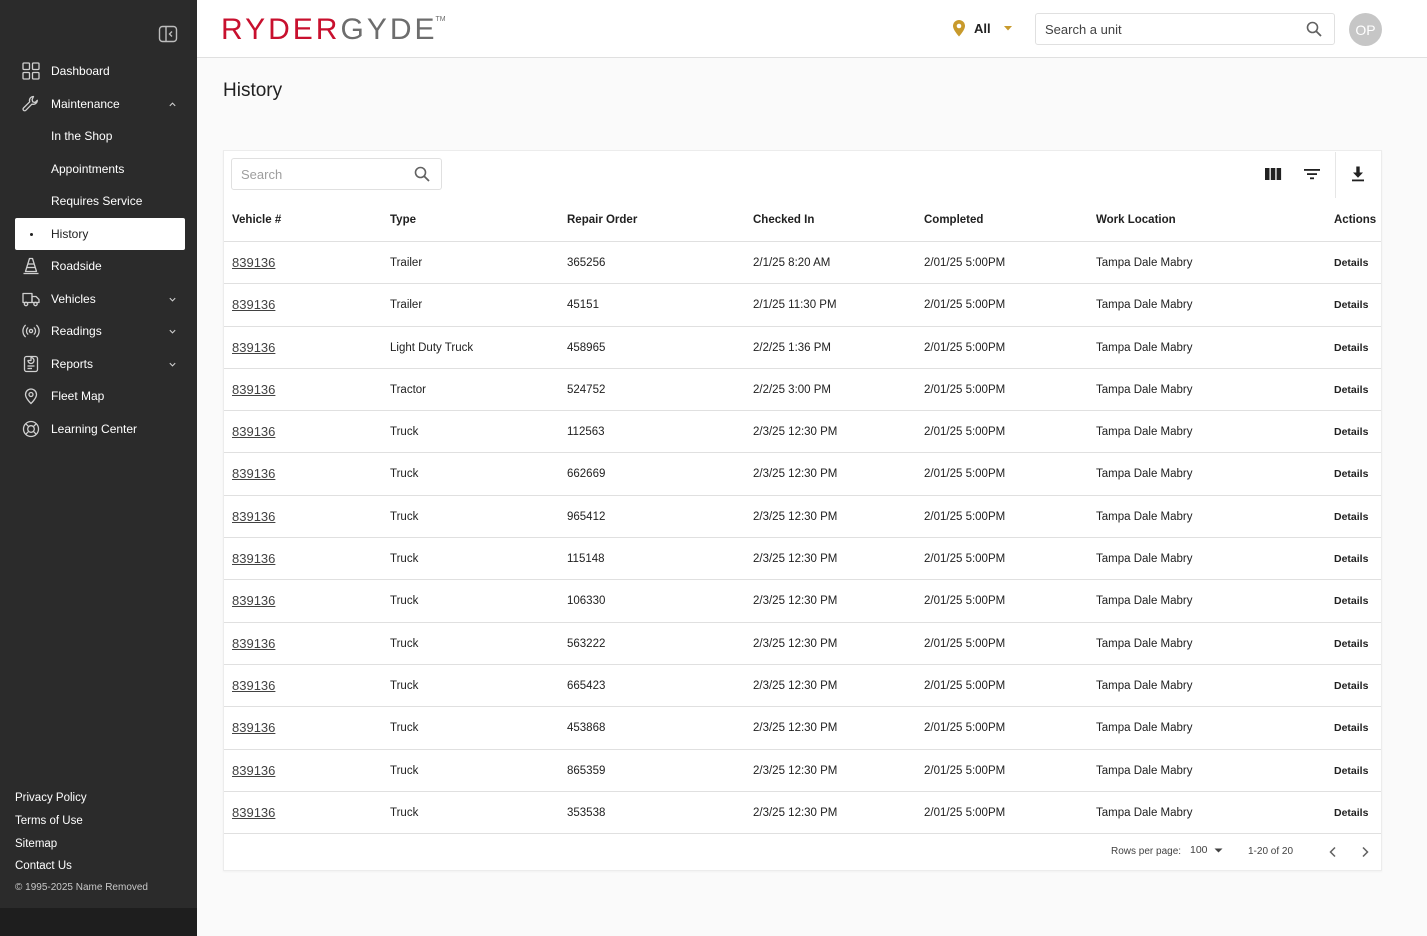 This screenshot has width=1427, height=936. What do you see at coordinates (256, 220) in the screenshot?
I see `column-header-vehicle: Vehicle #` at bounding box center [256, 220].